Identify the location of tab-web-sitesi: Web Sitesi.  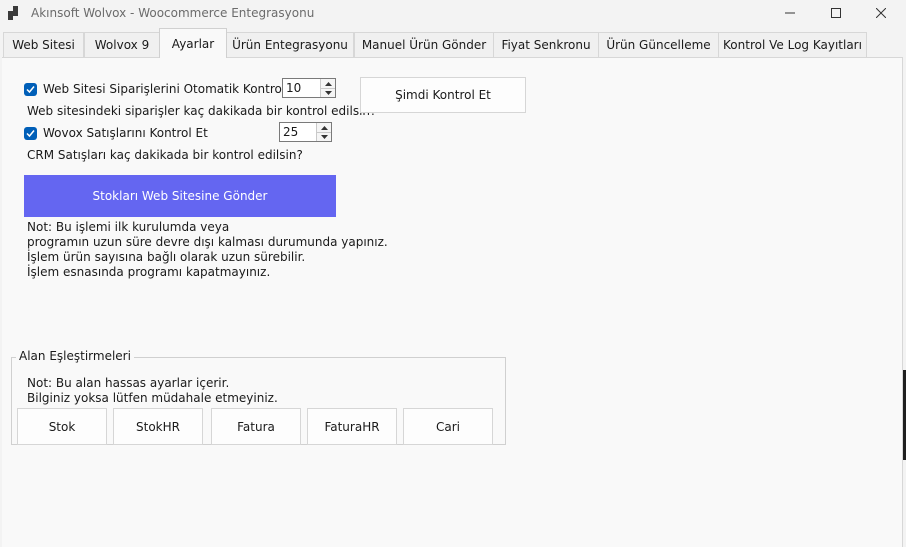
(43, 44).